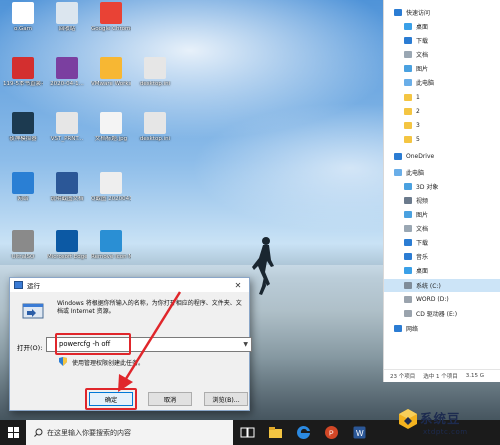 The height and width of the screenshot is (445, 500). Describe the element at coordinates (437, 314) in the screenshot. I see `nav-item-label: CD 驱动器 (E:)` at that location.